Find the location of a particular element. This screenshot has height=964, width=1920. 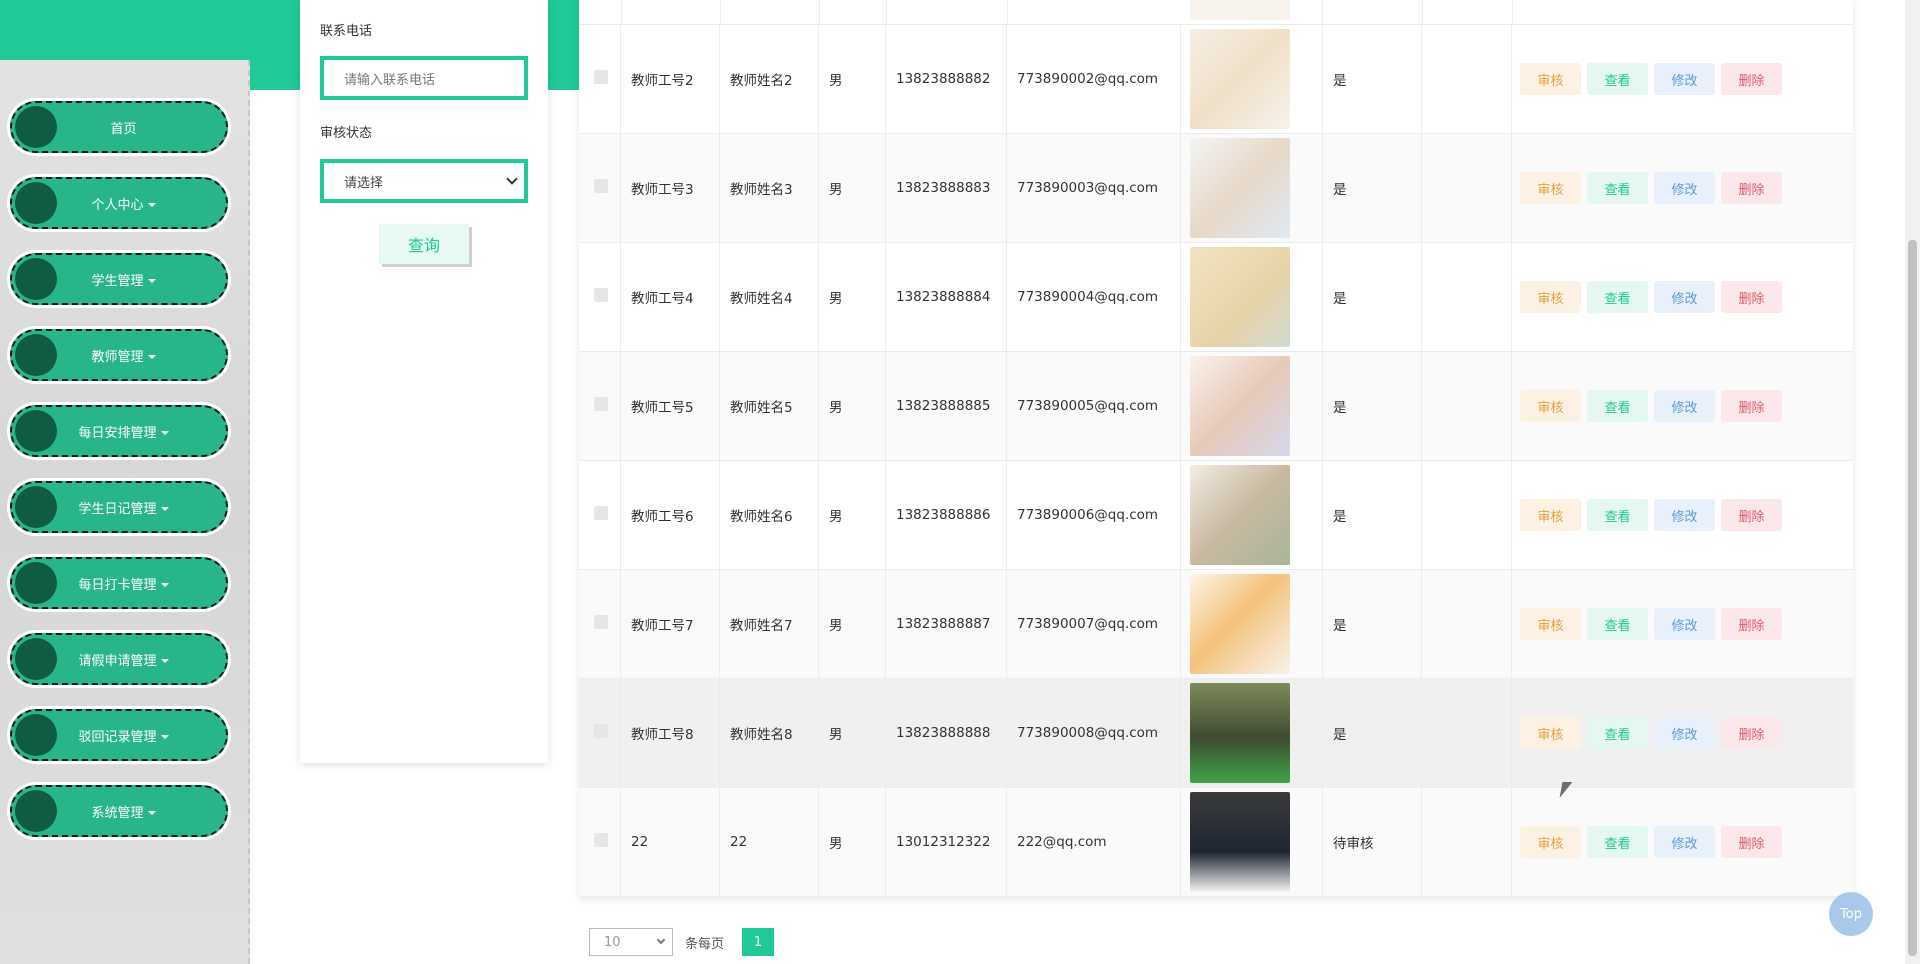

teacher-id: 教师工号3 is located at coordinates (670, 188).